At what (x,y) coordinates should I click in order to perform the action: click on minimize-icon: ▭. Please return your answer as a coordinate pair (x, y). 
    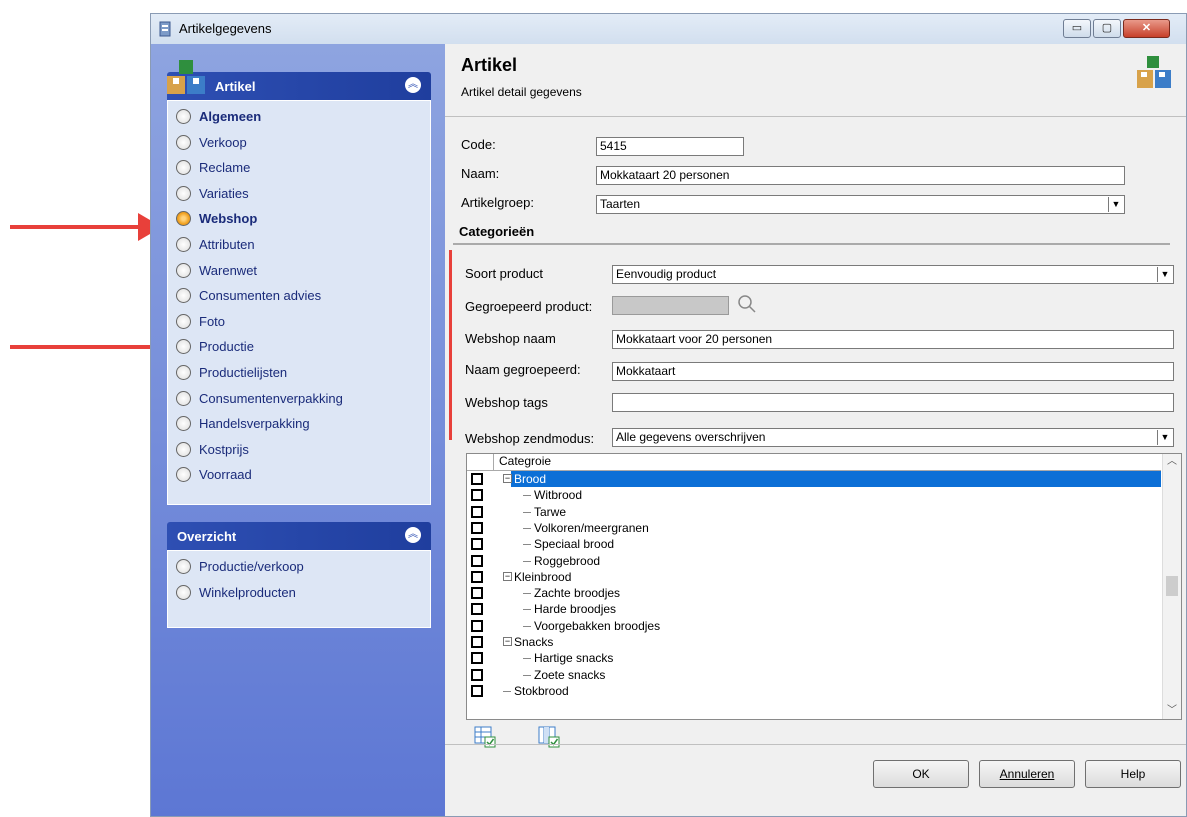
    Looking at the image, I should click on (1077, 28).